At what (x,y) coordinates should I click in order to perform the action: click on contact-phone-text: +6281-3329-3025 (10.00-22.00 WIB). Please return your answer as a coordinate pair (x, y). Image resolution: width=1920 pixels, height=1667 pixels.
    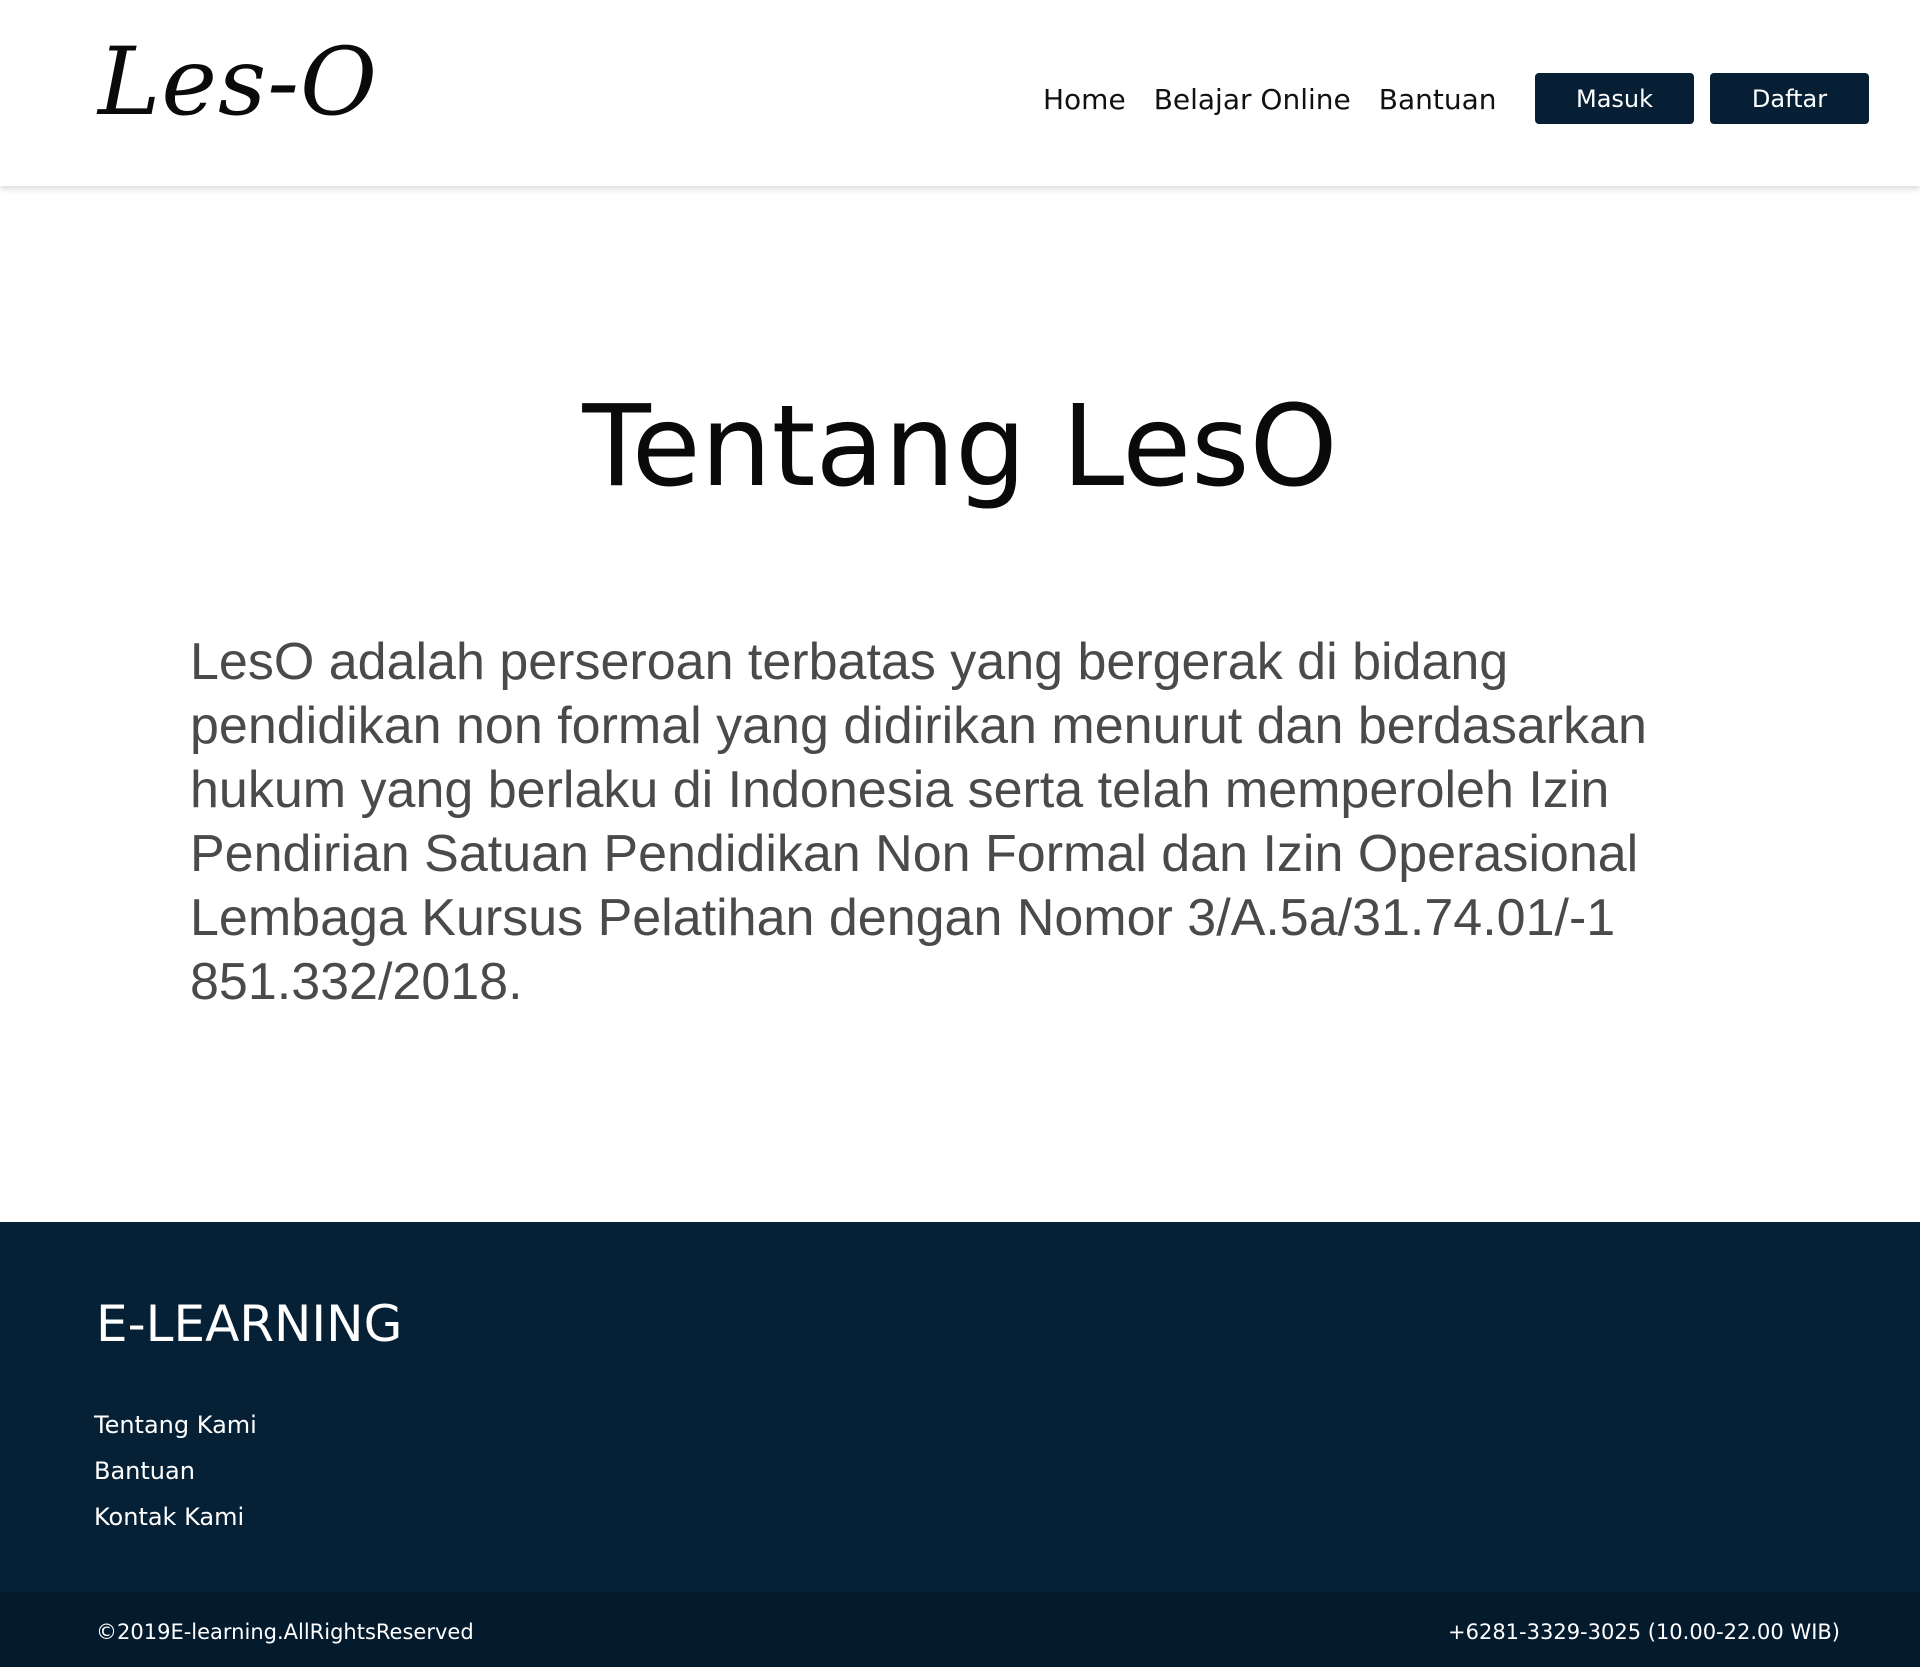
    Looking at the image, I should click on (1644, 1632).